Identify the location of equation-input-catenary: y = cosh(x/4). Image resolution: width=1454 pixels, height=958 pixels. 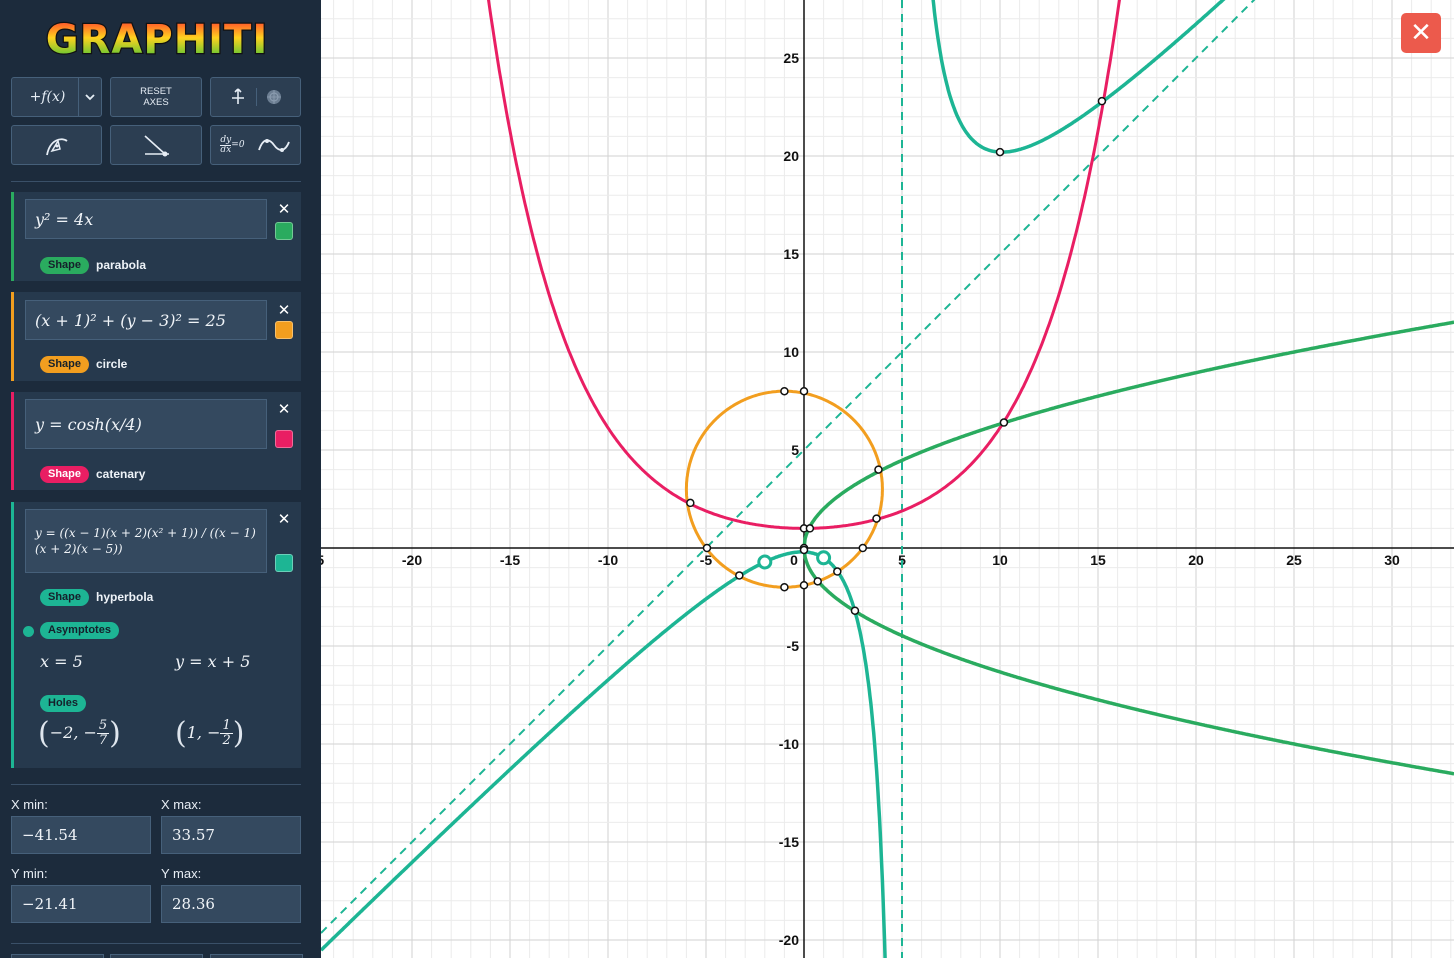
(146, 424).